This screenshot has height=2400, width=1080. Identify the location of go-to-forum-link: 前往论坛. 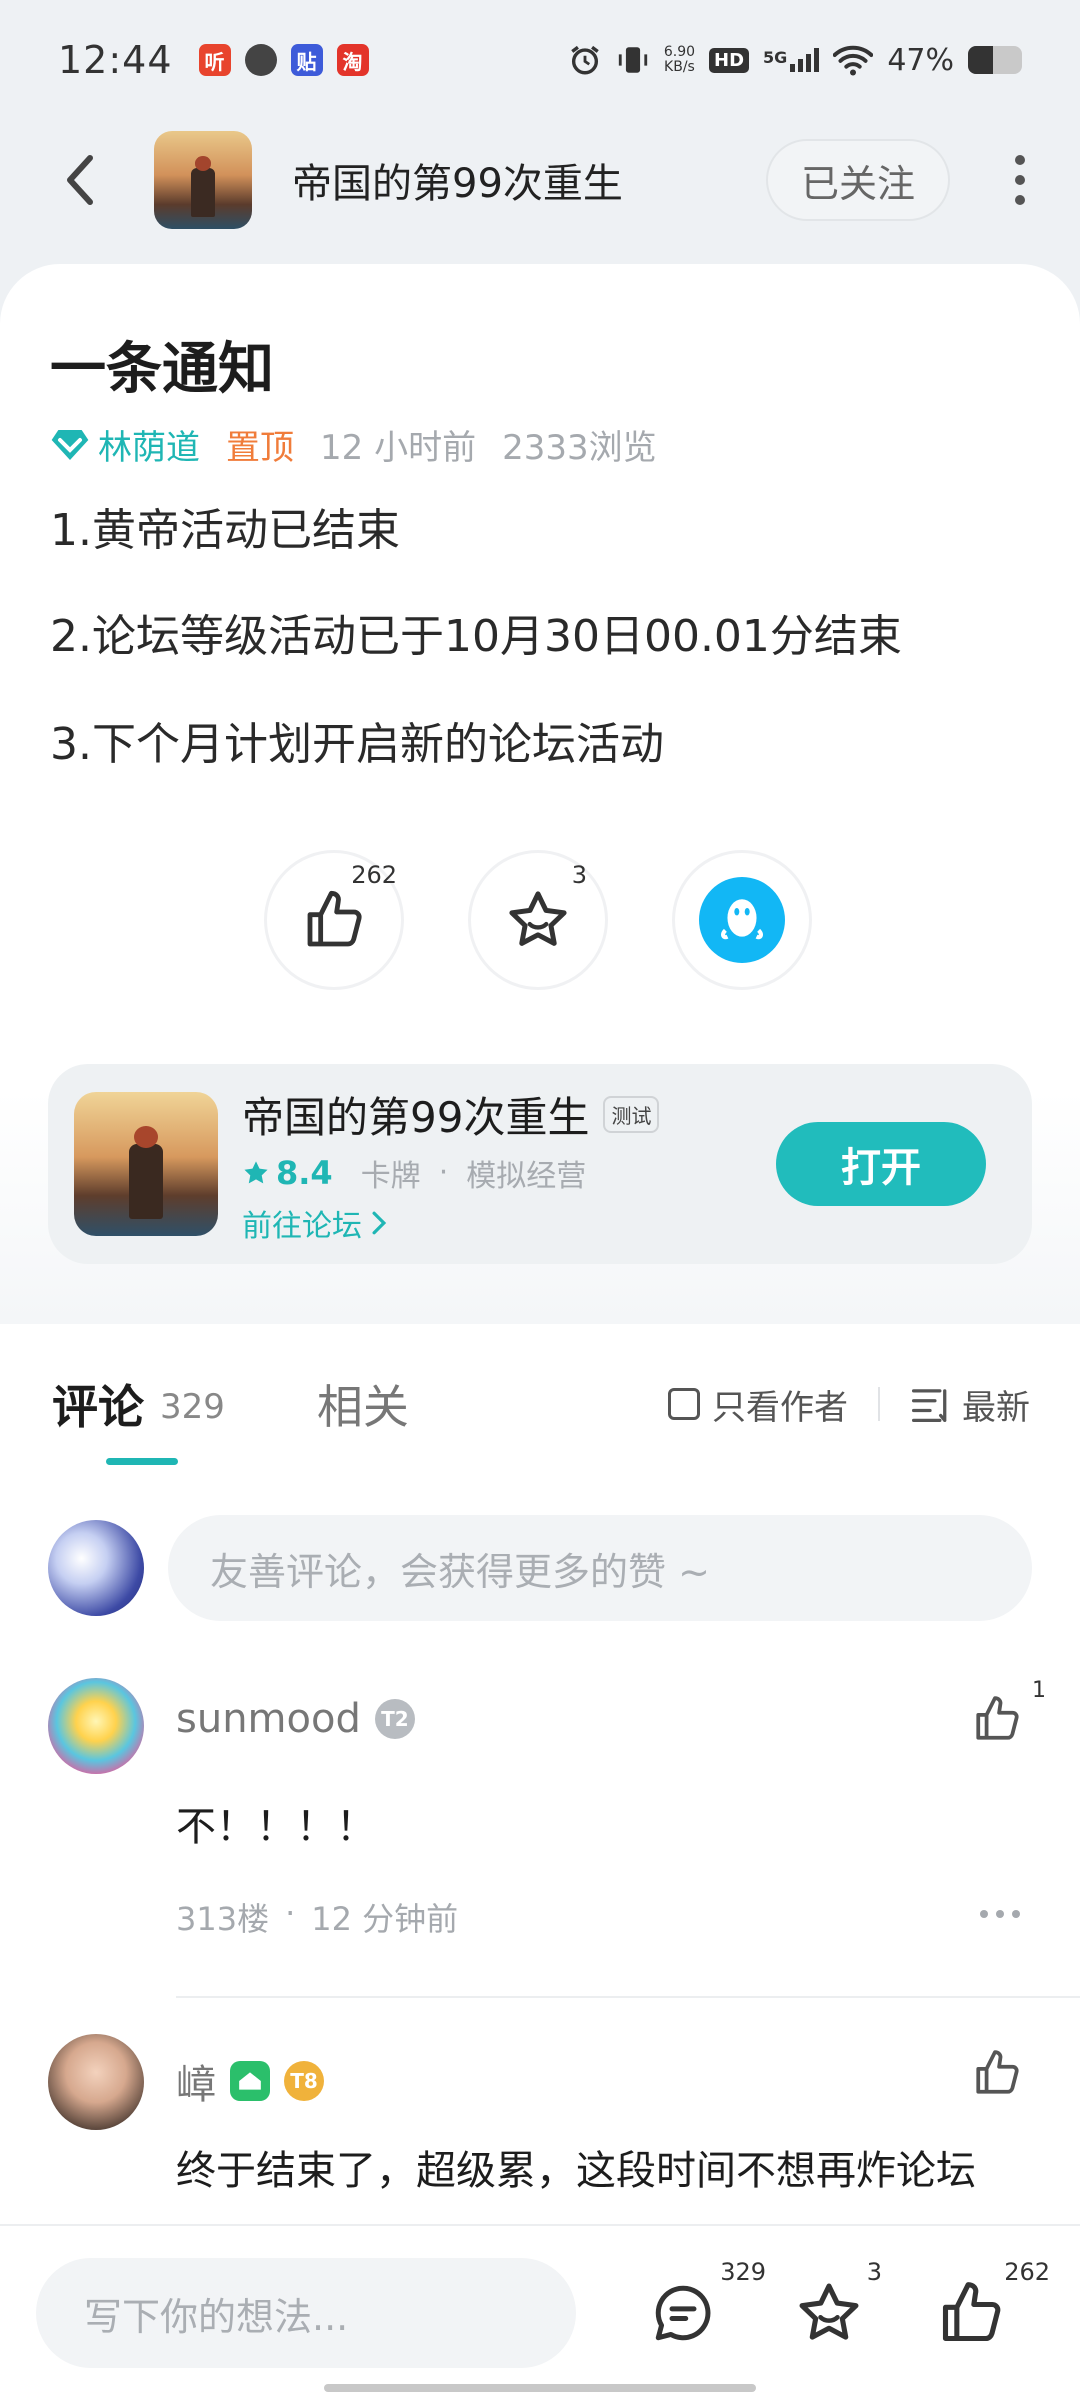
(450, 1223).